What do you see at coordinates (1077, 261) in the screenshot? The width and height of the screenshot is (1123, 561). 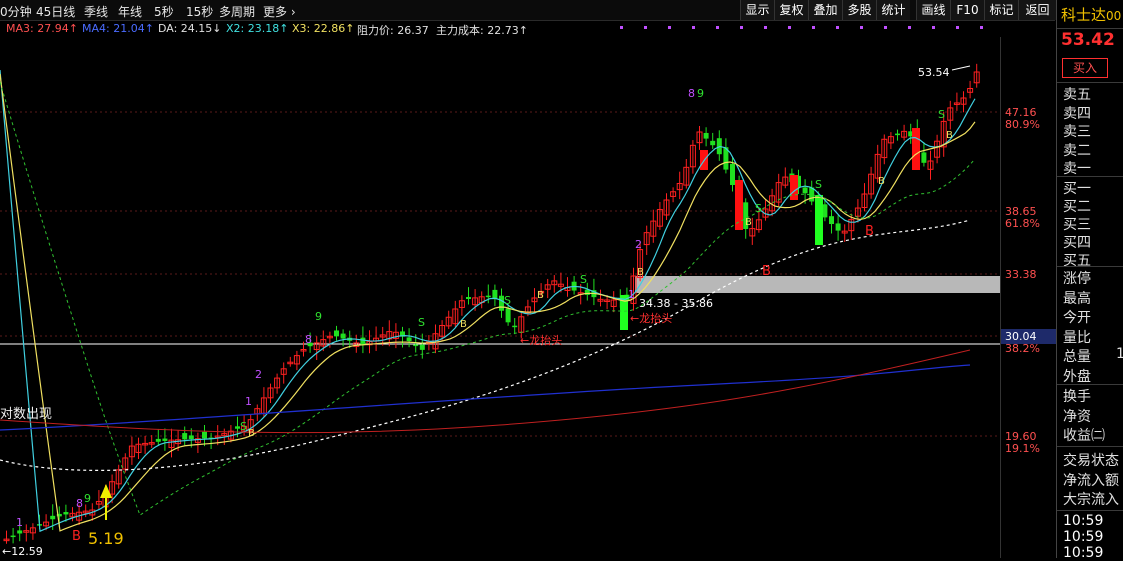 I see `pn-buy-item: 买五` at bounding box center [1077, 261].